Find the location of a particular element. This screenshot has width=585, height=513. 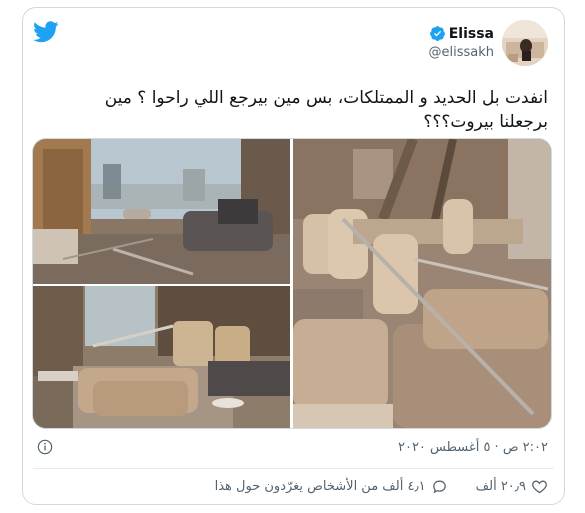

verified-badge-icon is located at coordinates (437, 33).